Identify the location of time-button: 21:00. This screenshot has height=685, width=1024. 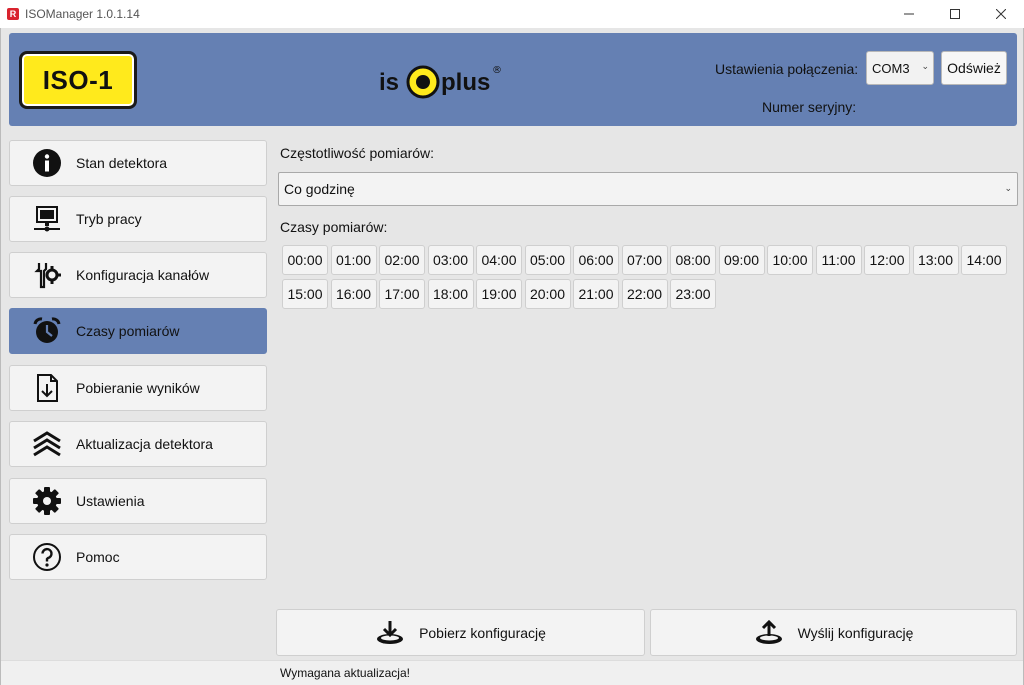
(596, 294).